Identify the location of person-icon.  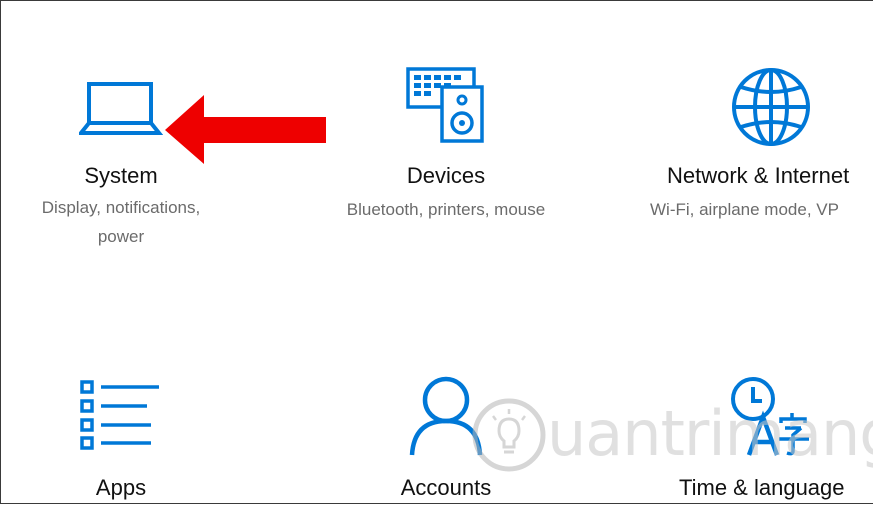
(446, 416).